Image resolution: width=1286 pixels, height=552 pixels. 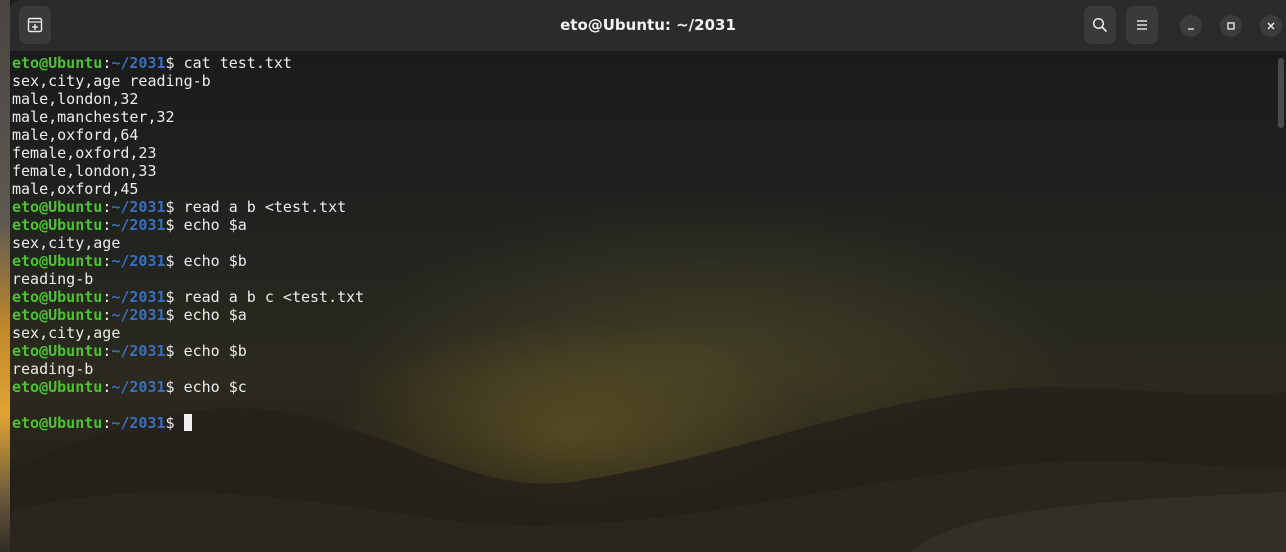 I want to click on search-icon, so click(x=1100, y=25).